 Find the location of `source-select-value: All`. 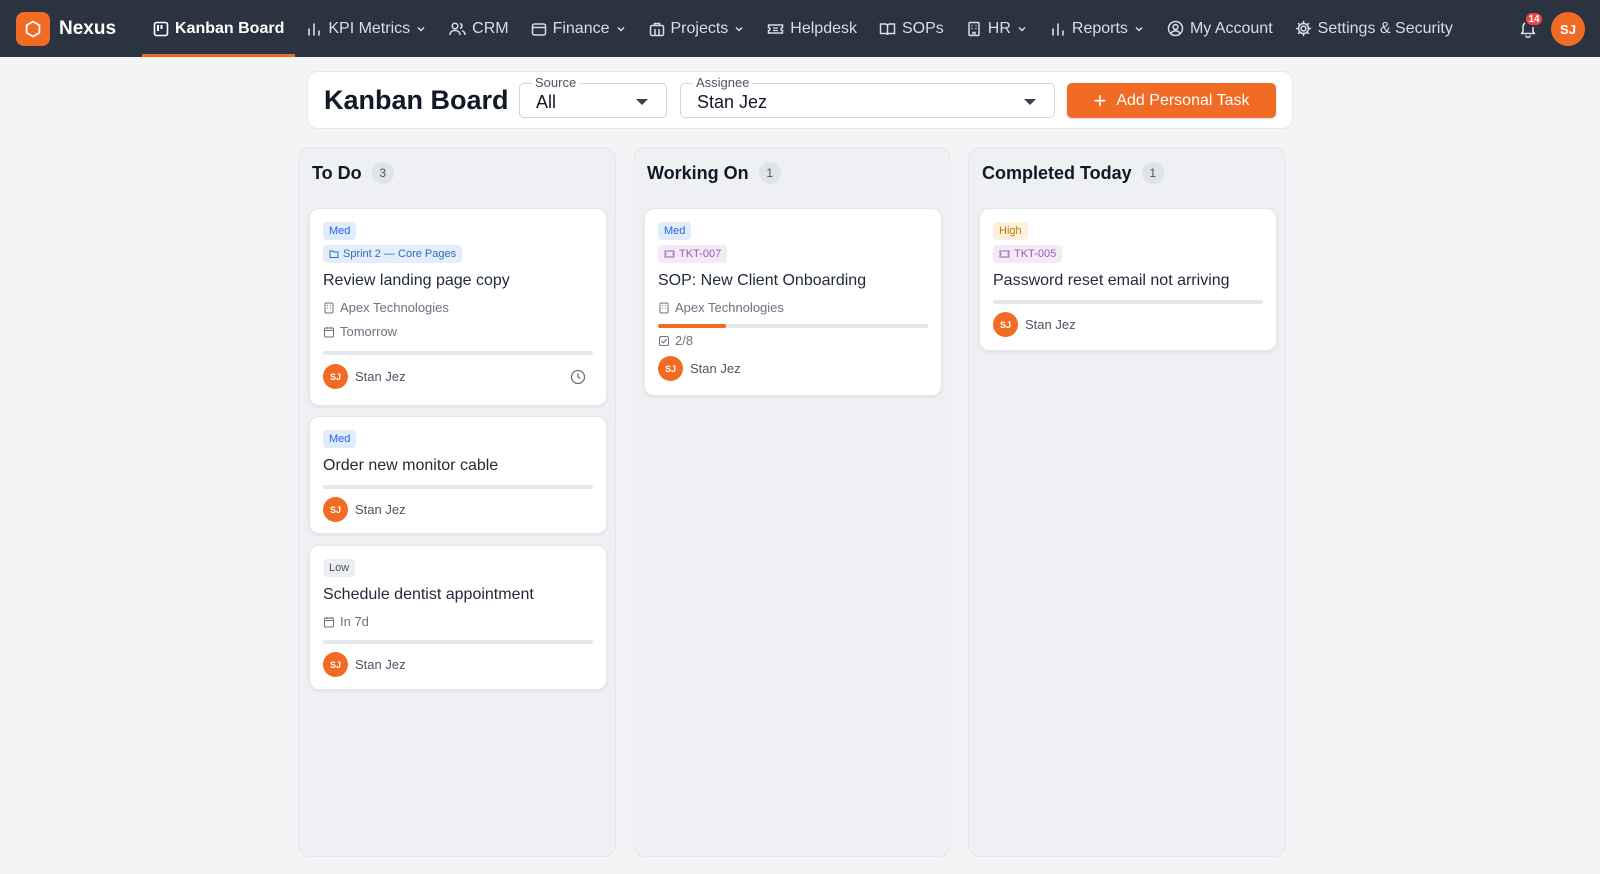

source-select-value: All is located at coordinates (546, 102).